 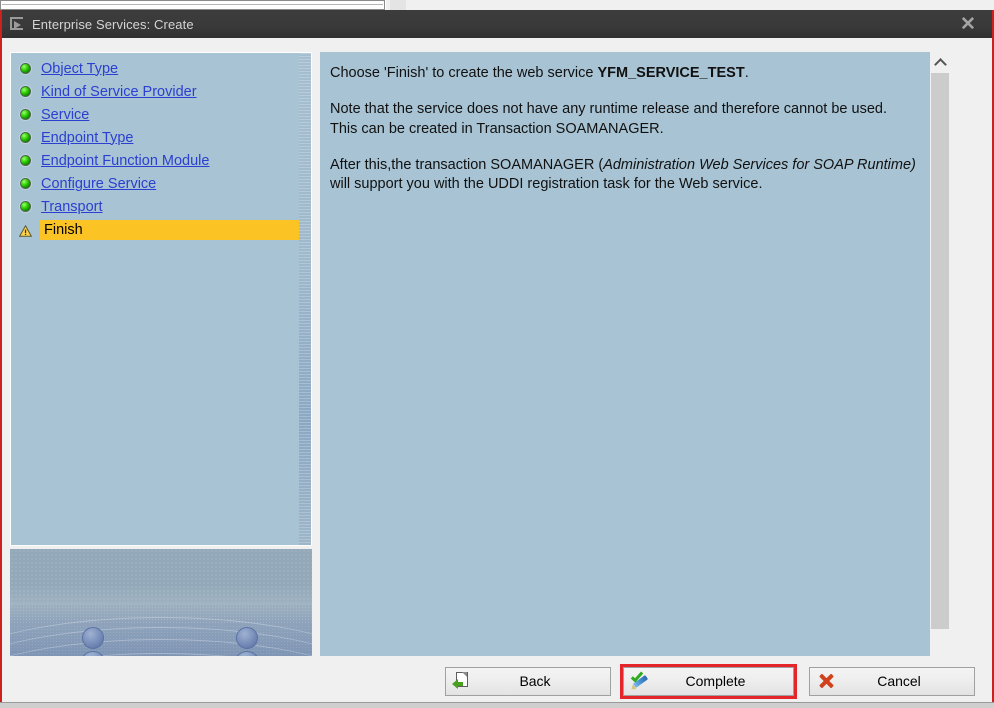 I want to click on chevron-up-icon, so click(x=940, y=62).